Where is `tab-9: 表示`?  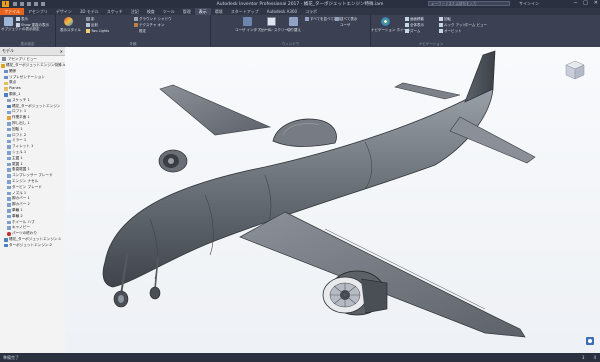 tab-9: 表示 is located at coordinates (202, 11).